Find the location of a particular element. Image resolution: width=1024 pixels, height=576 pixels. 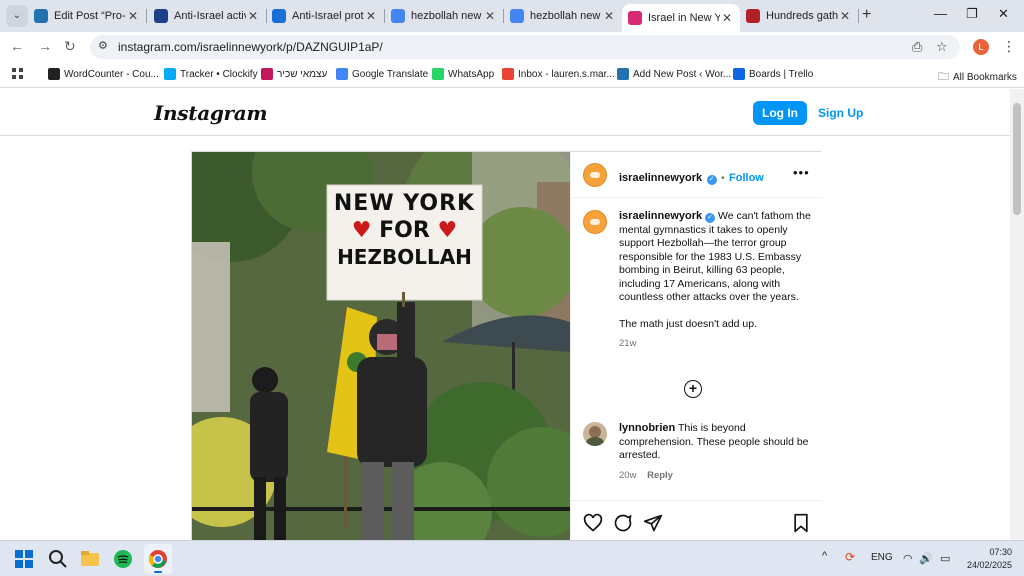

back-icon: ← is located at coordinates (17, 46).